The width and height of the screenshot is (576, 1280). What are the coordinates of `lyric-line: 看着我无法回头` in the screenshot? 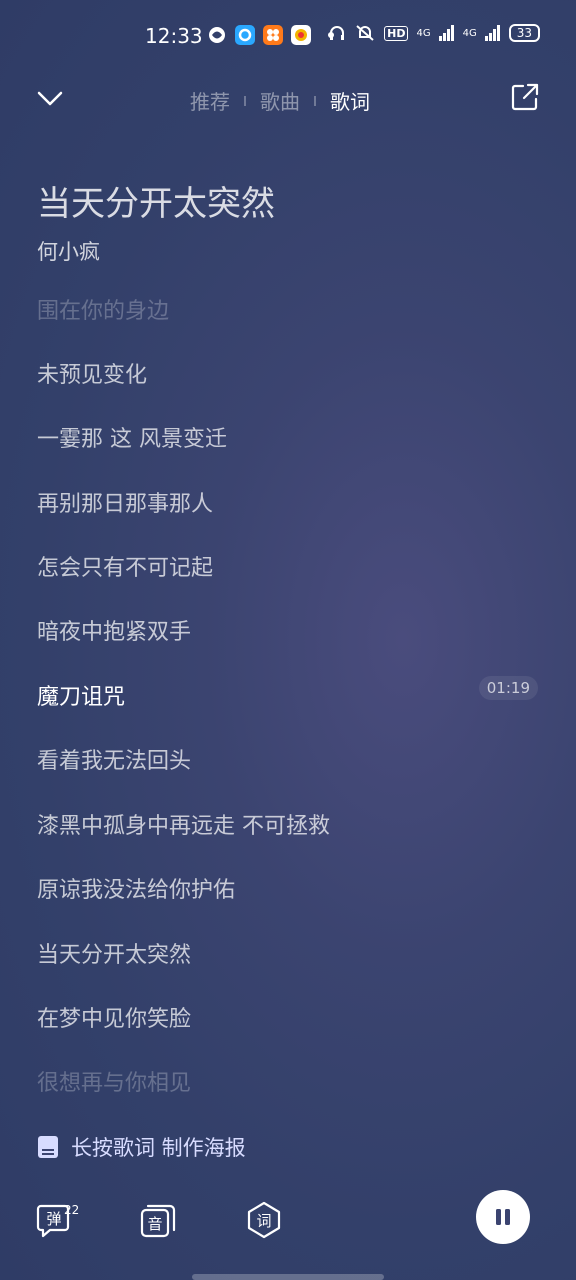 It's located at (114, 759).